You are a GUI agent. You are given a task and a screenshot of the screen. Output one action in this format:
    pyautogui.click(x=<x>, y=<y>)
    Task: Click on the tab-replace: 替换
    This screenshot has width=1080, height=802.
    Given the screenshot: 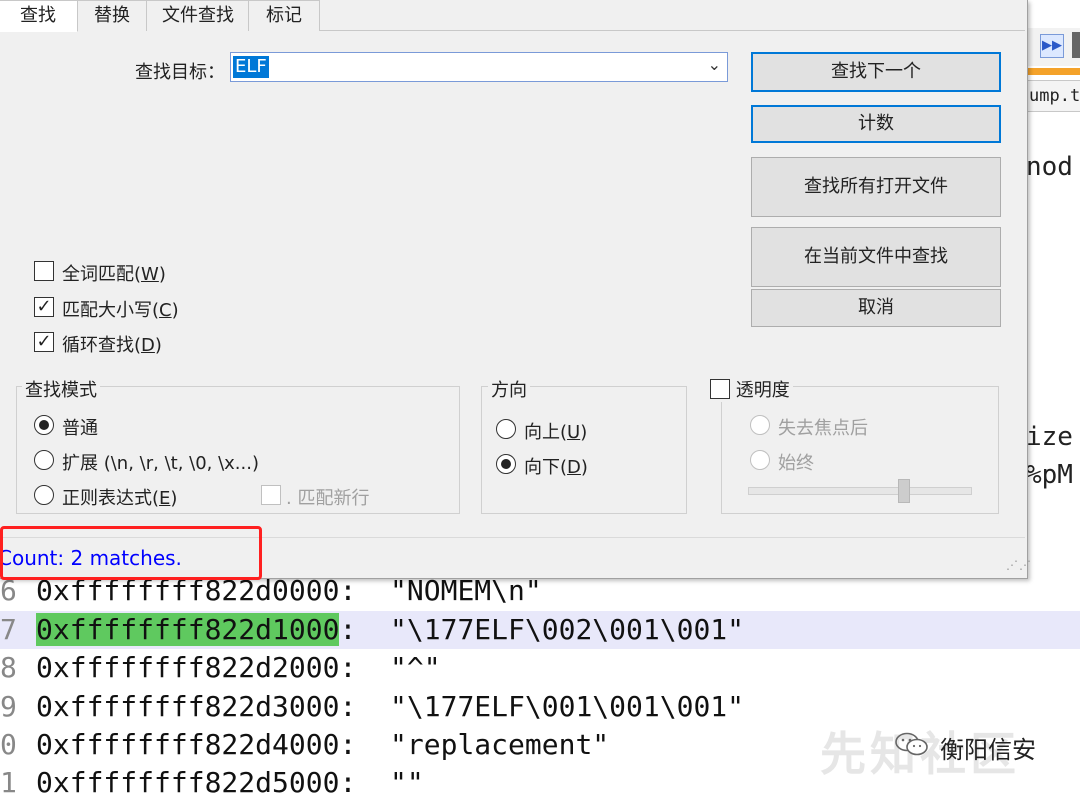 What is the action you would take?
    pyautogui.click(x=112, y=15)
    